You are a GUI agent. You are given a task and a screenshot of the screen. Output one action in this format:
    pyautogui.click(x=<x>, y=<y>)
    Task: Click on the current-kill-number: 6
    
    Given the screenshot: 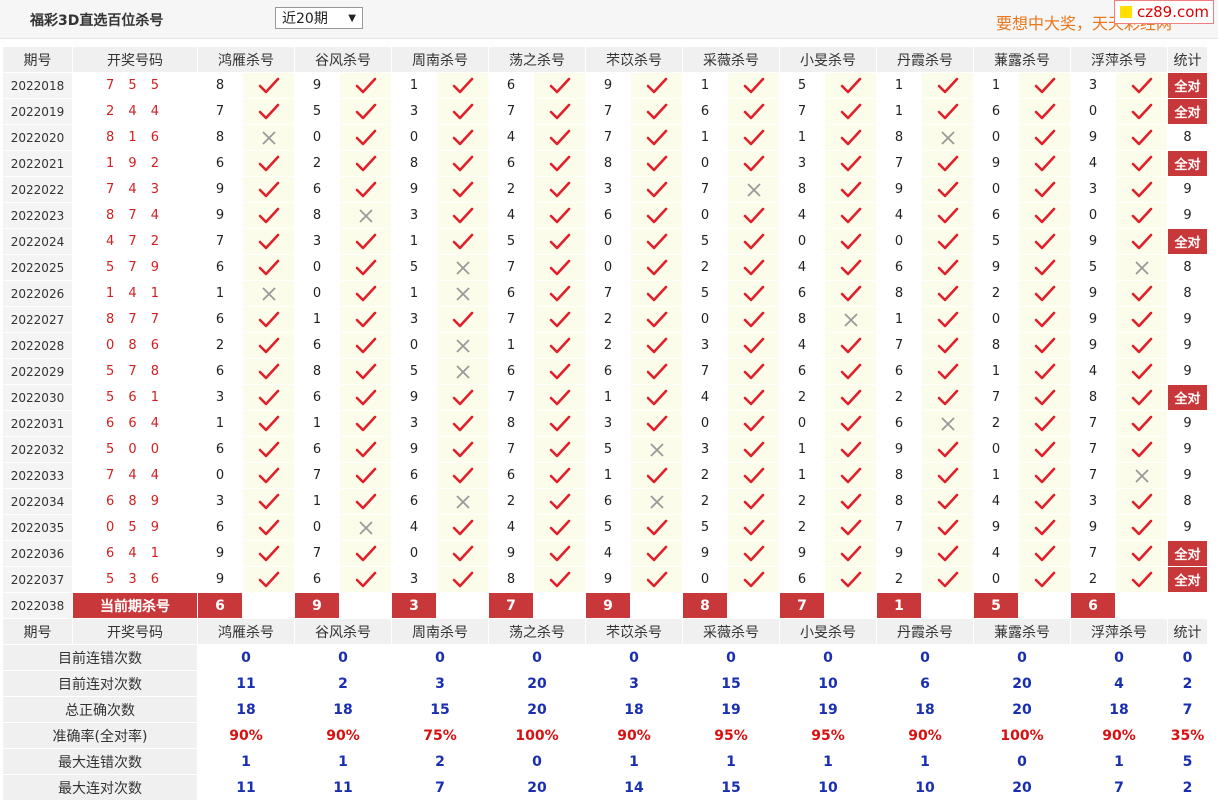 What is the action you would take?
    pyautogui.click(x=220, y=605)
    